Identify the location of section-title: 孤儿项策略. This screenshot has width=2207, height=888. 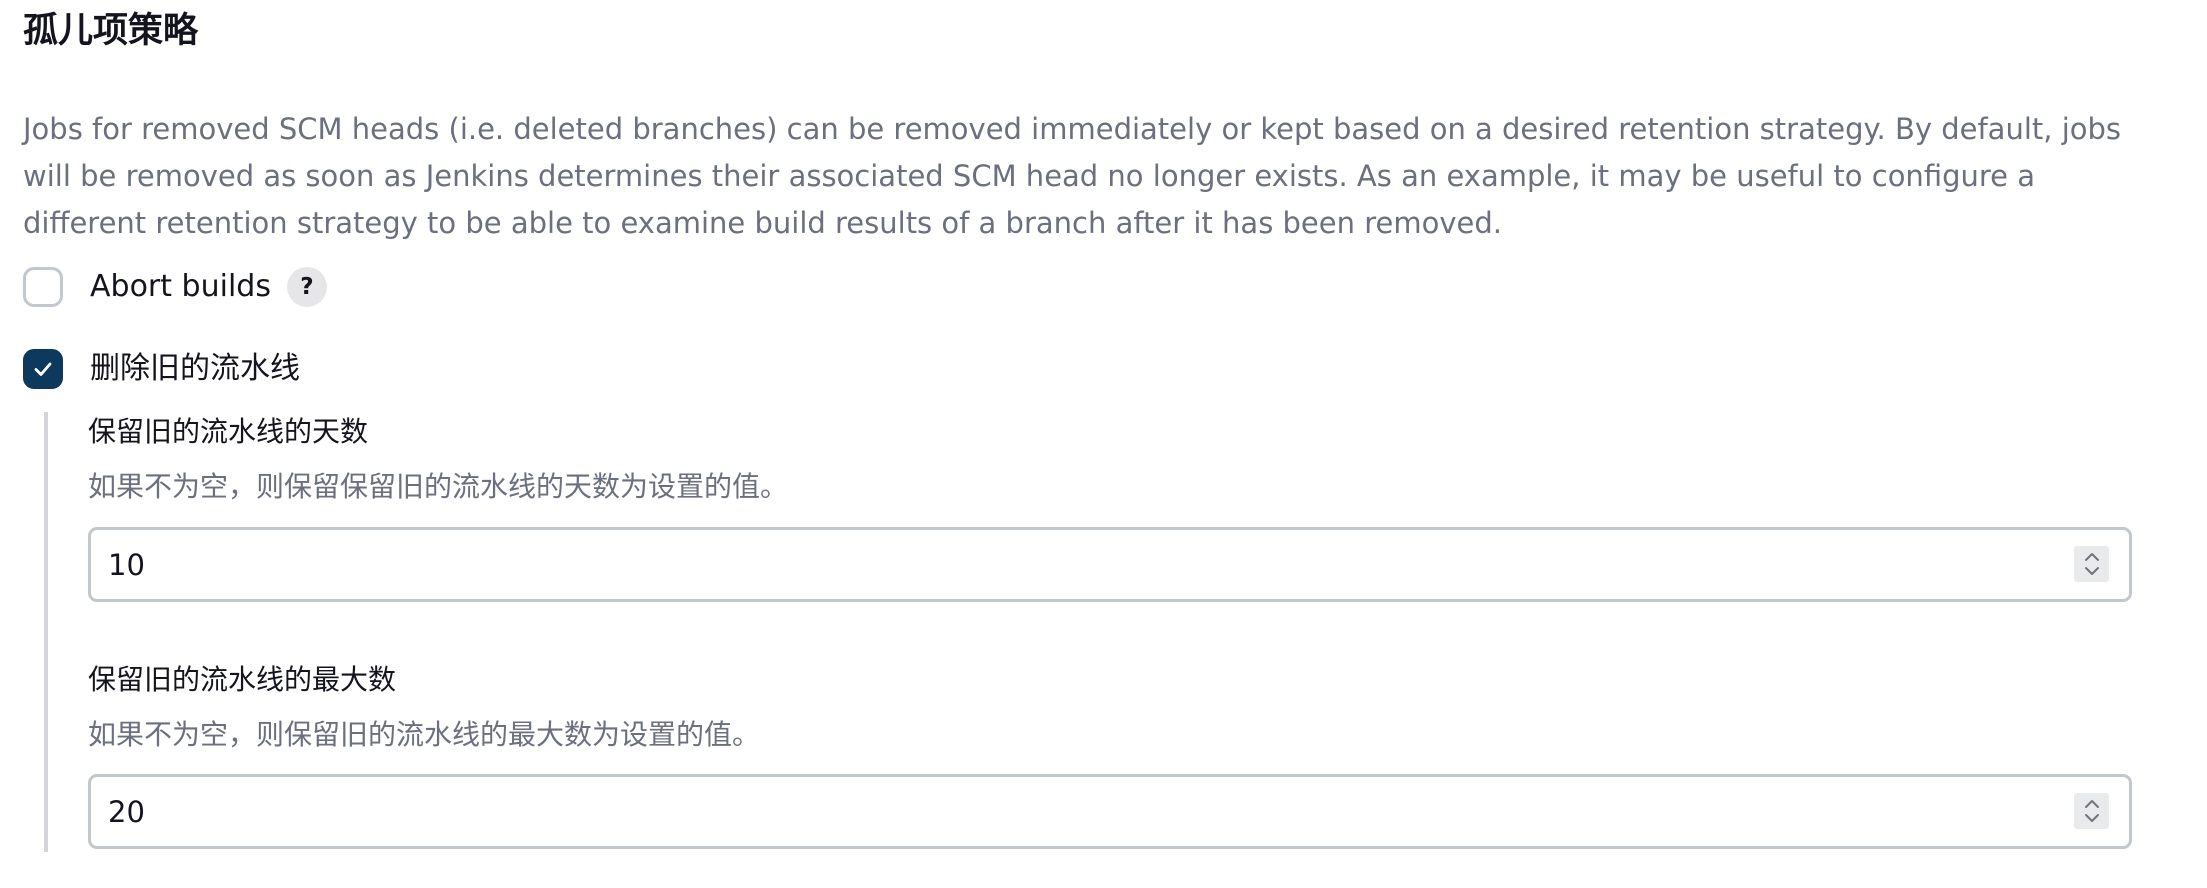
(111, 31).